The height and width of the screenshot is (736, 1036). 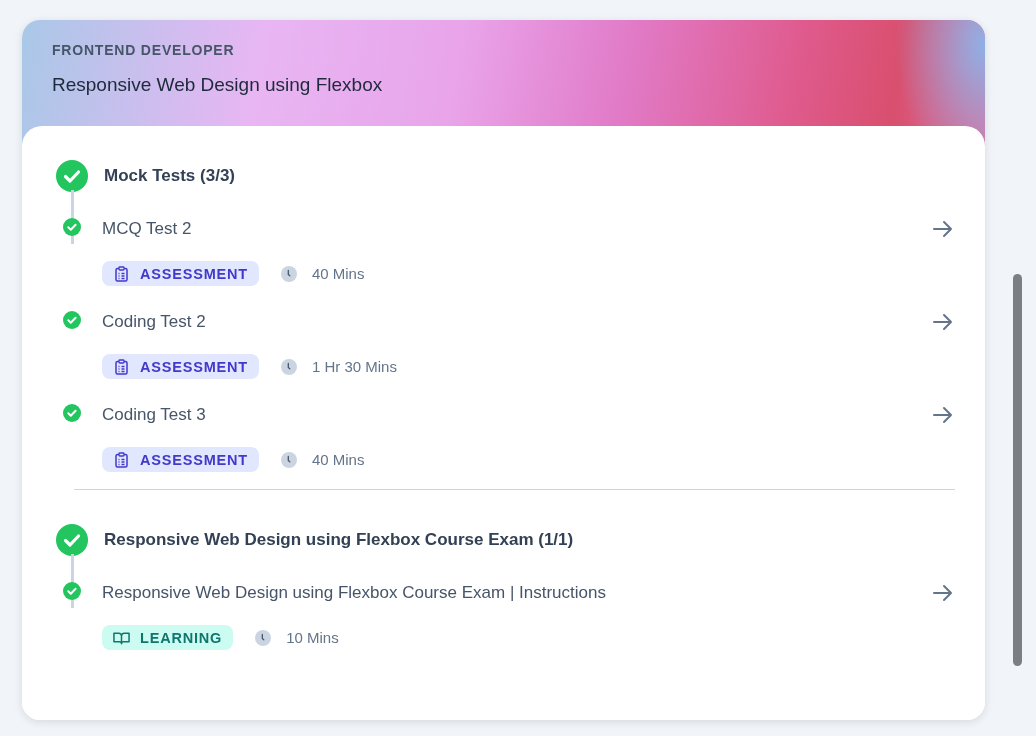 What do you see at coordinates (1017, 470) in the screenshot?
I see `scrollbar-thumb` at bounding box center [1017, 470].